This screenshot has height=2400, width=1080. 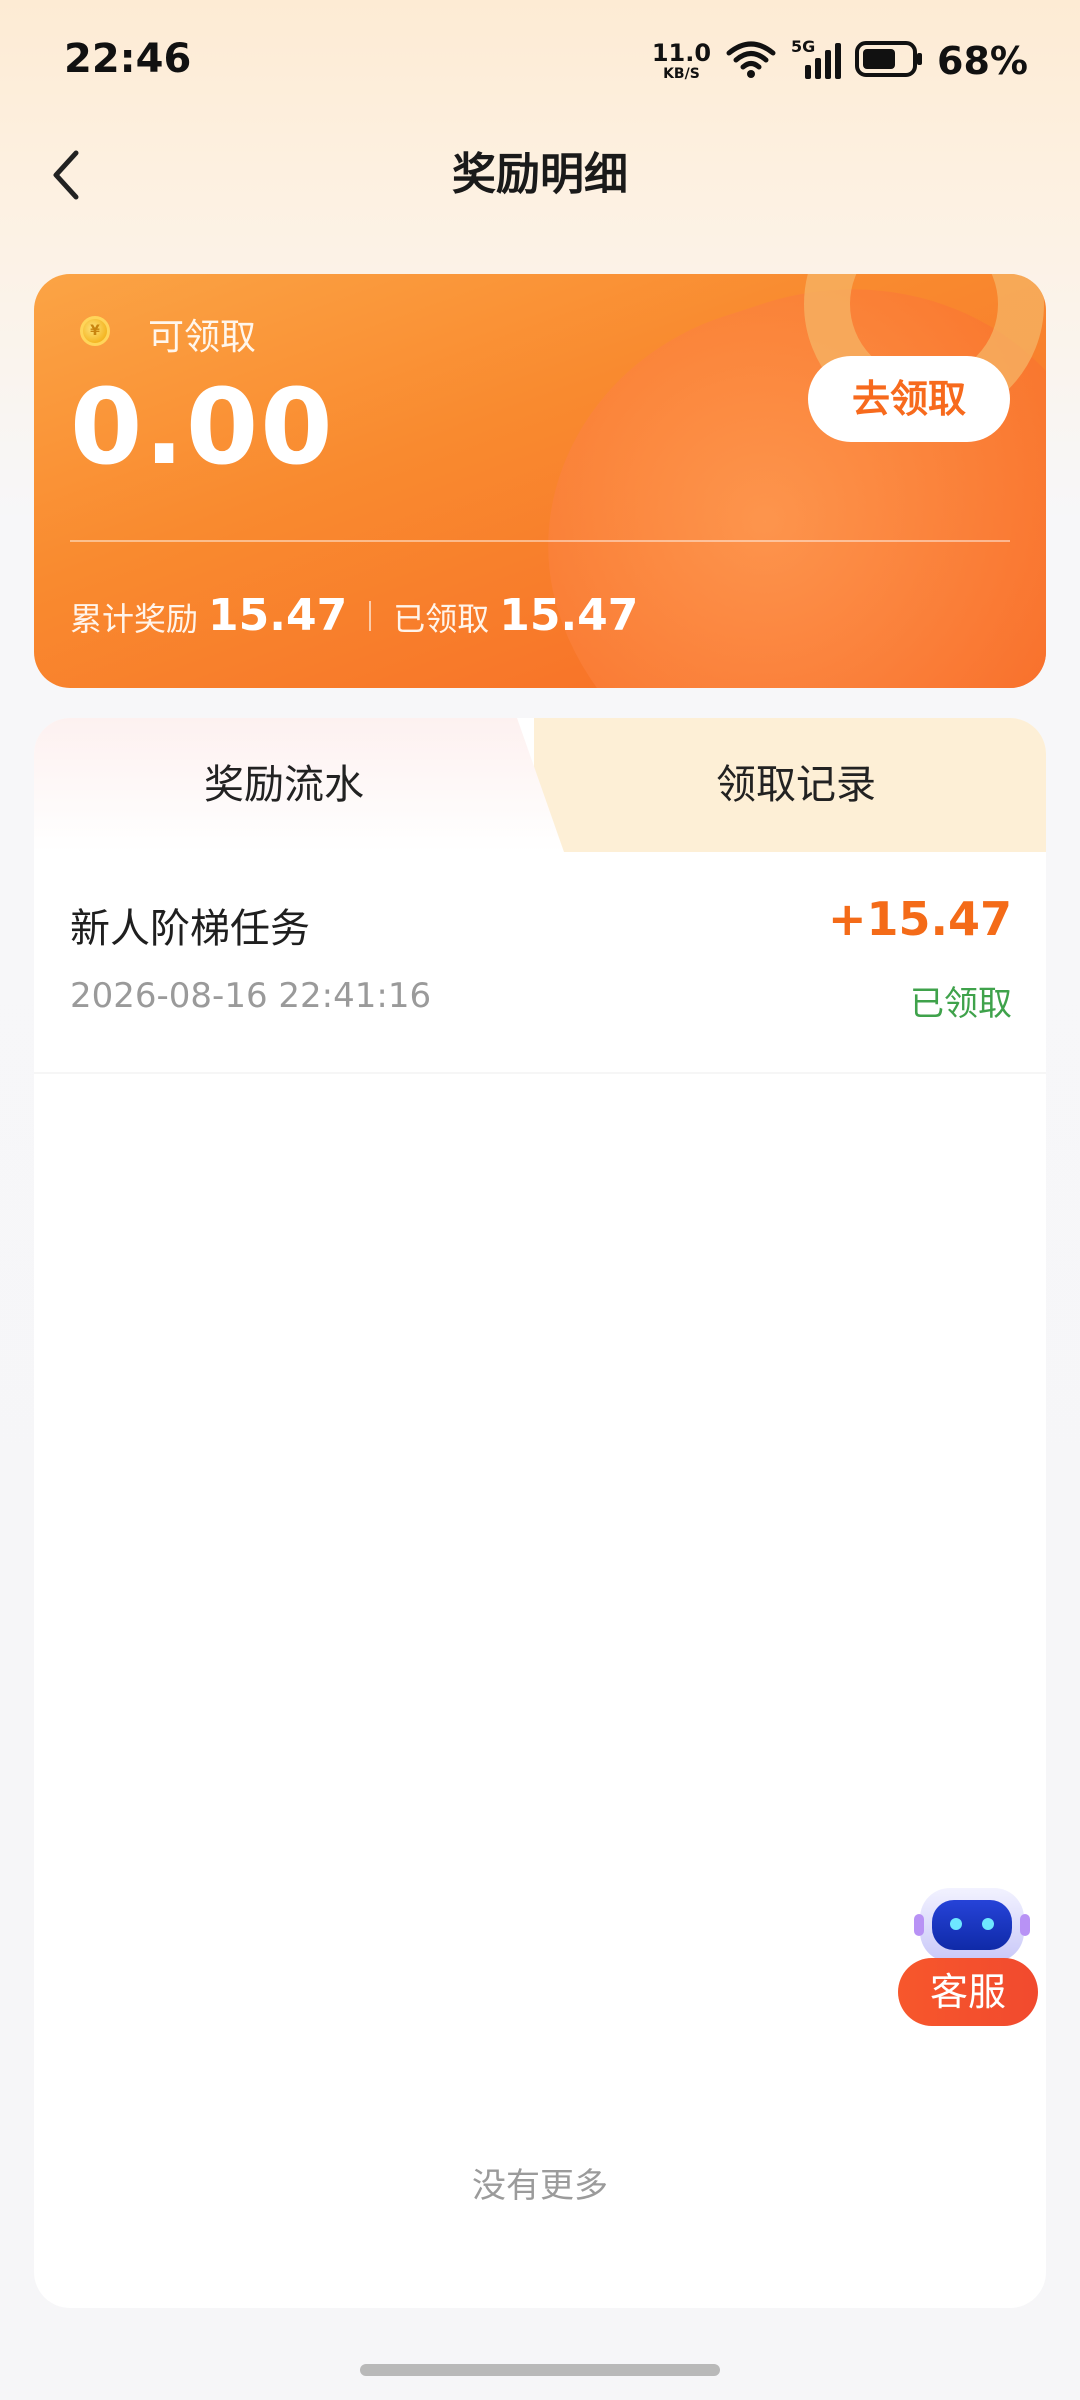 I want to click on battery-percent: 68%, so click(x=982, y=61).